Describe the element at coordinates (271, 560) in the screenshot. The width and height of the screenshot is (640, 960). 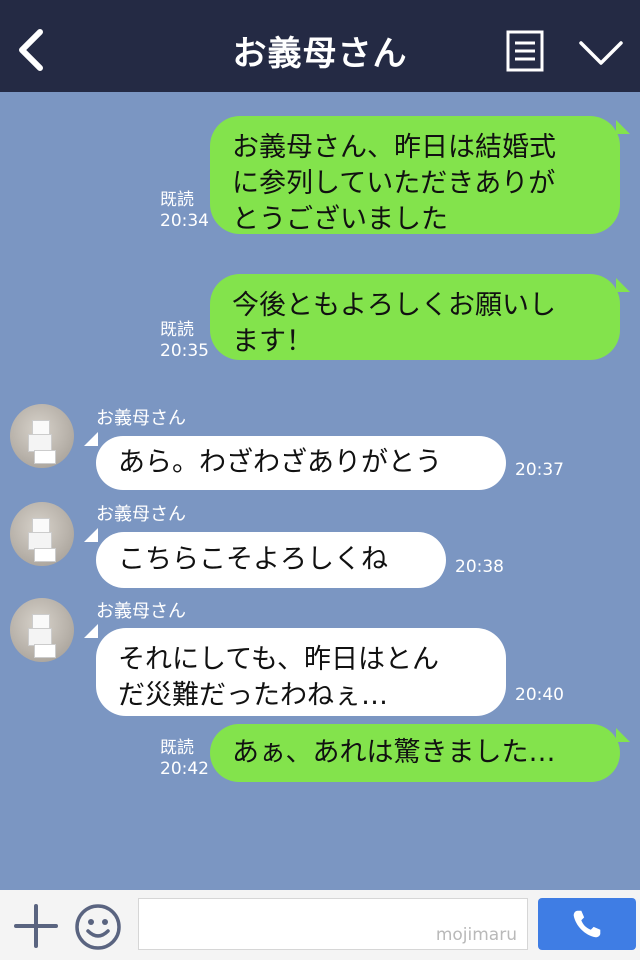
I see `incoming-message-bubble: こちらこそよろしくね` at that location.